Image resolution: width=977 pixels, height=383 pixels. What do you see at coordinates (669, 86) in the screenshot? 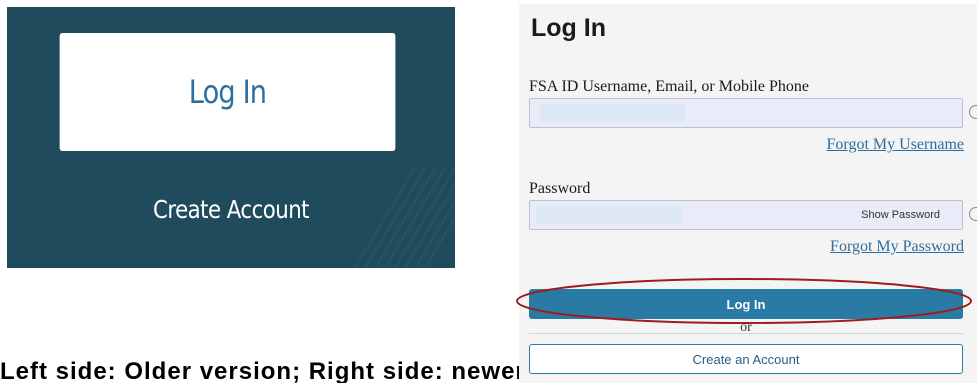
I see `username-label: FSA ID Username, Email, or Mobile Phone` at bounding box center [669, 86].